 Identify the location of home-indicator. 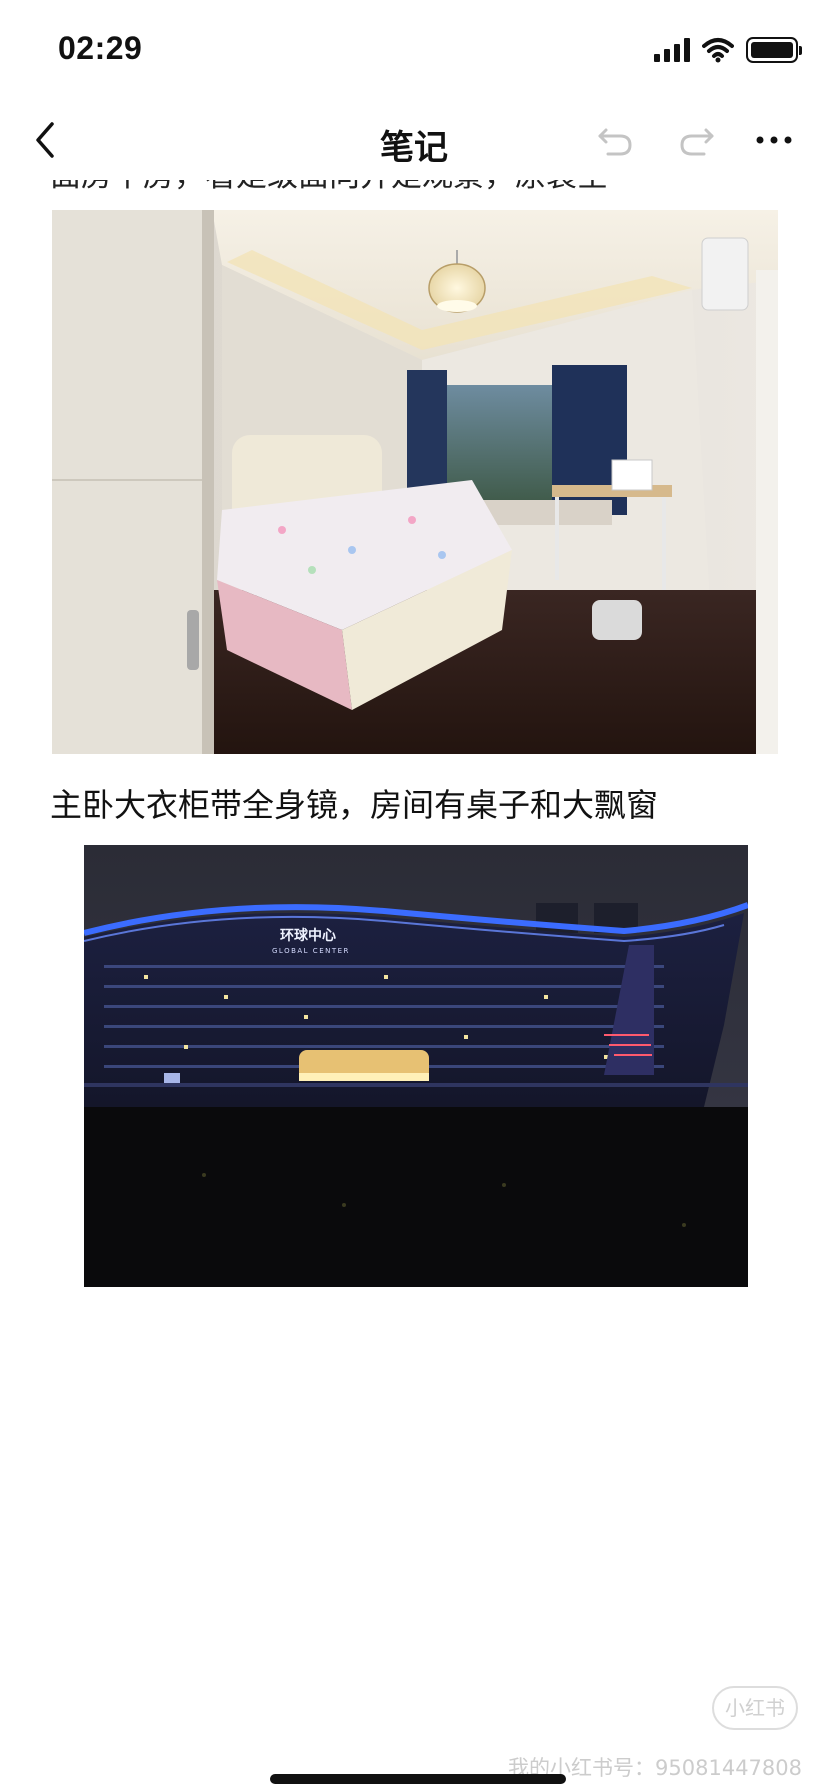
(418, 1779).